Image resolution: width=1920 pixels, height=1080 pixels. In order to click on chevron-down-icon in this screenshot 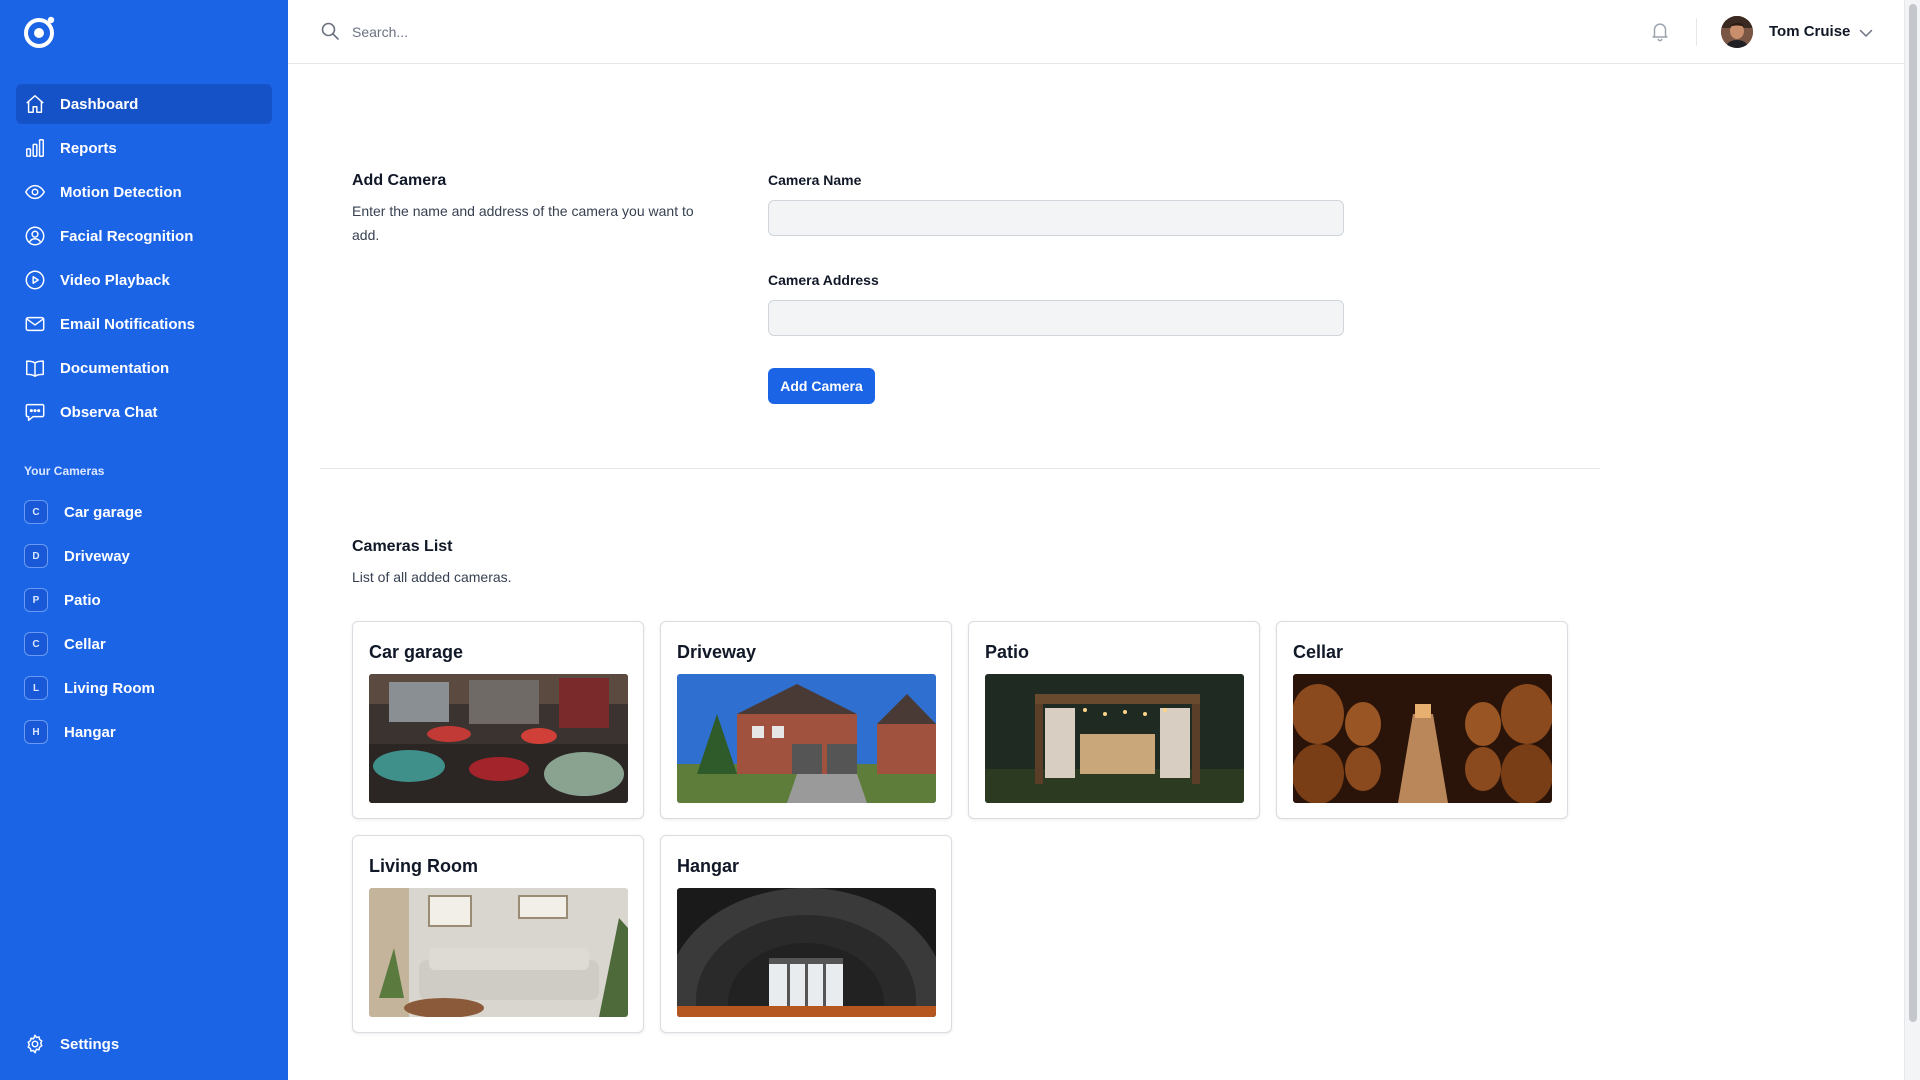, I will do `click(1866, 33)`.